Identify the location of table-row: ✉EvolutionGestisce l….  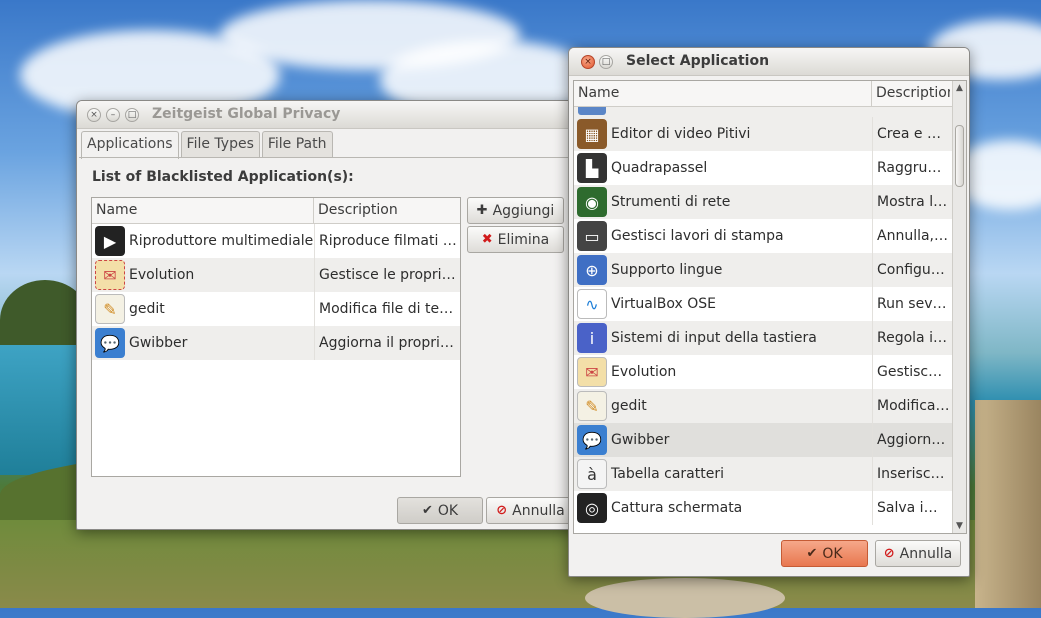
(770, 372).